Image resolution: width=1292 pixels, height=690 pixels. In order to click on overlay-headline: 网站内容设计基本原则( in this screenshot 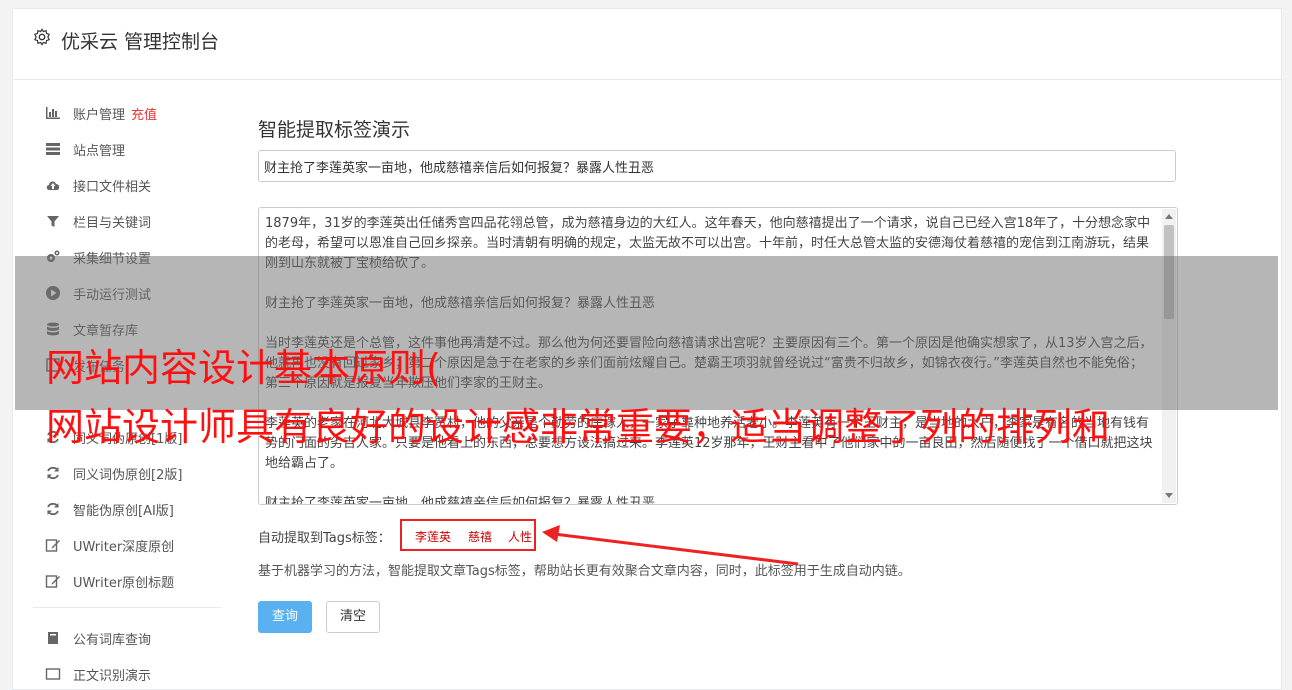, I will do `click(243, 368)`.